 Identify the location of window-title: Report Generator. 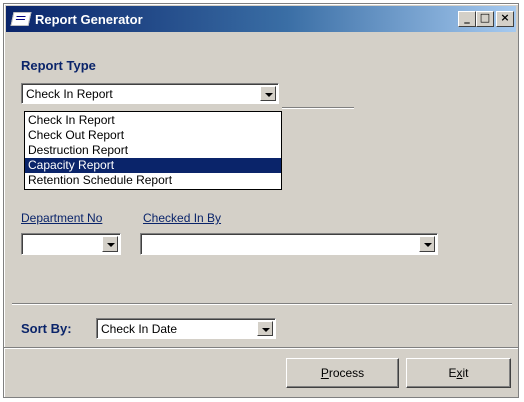
(89, 19).